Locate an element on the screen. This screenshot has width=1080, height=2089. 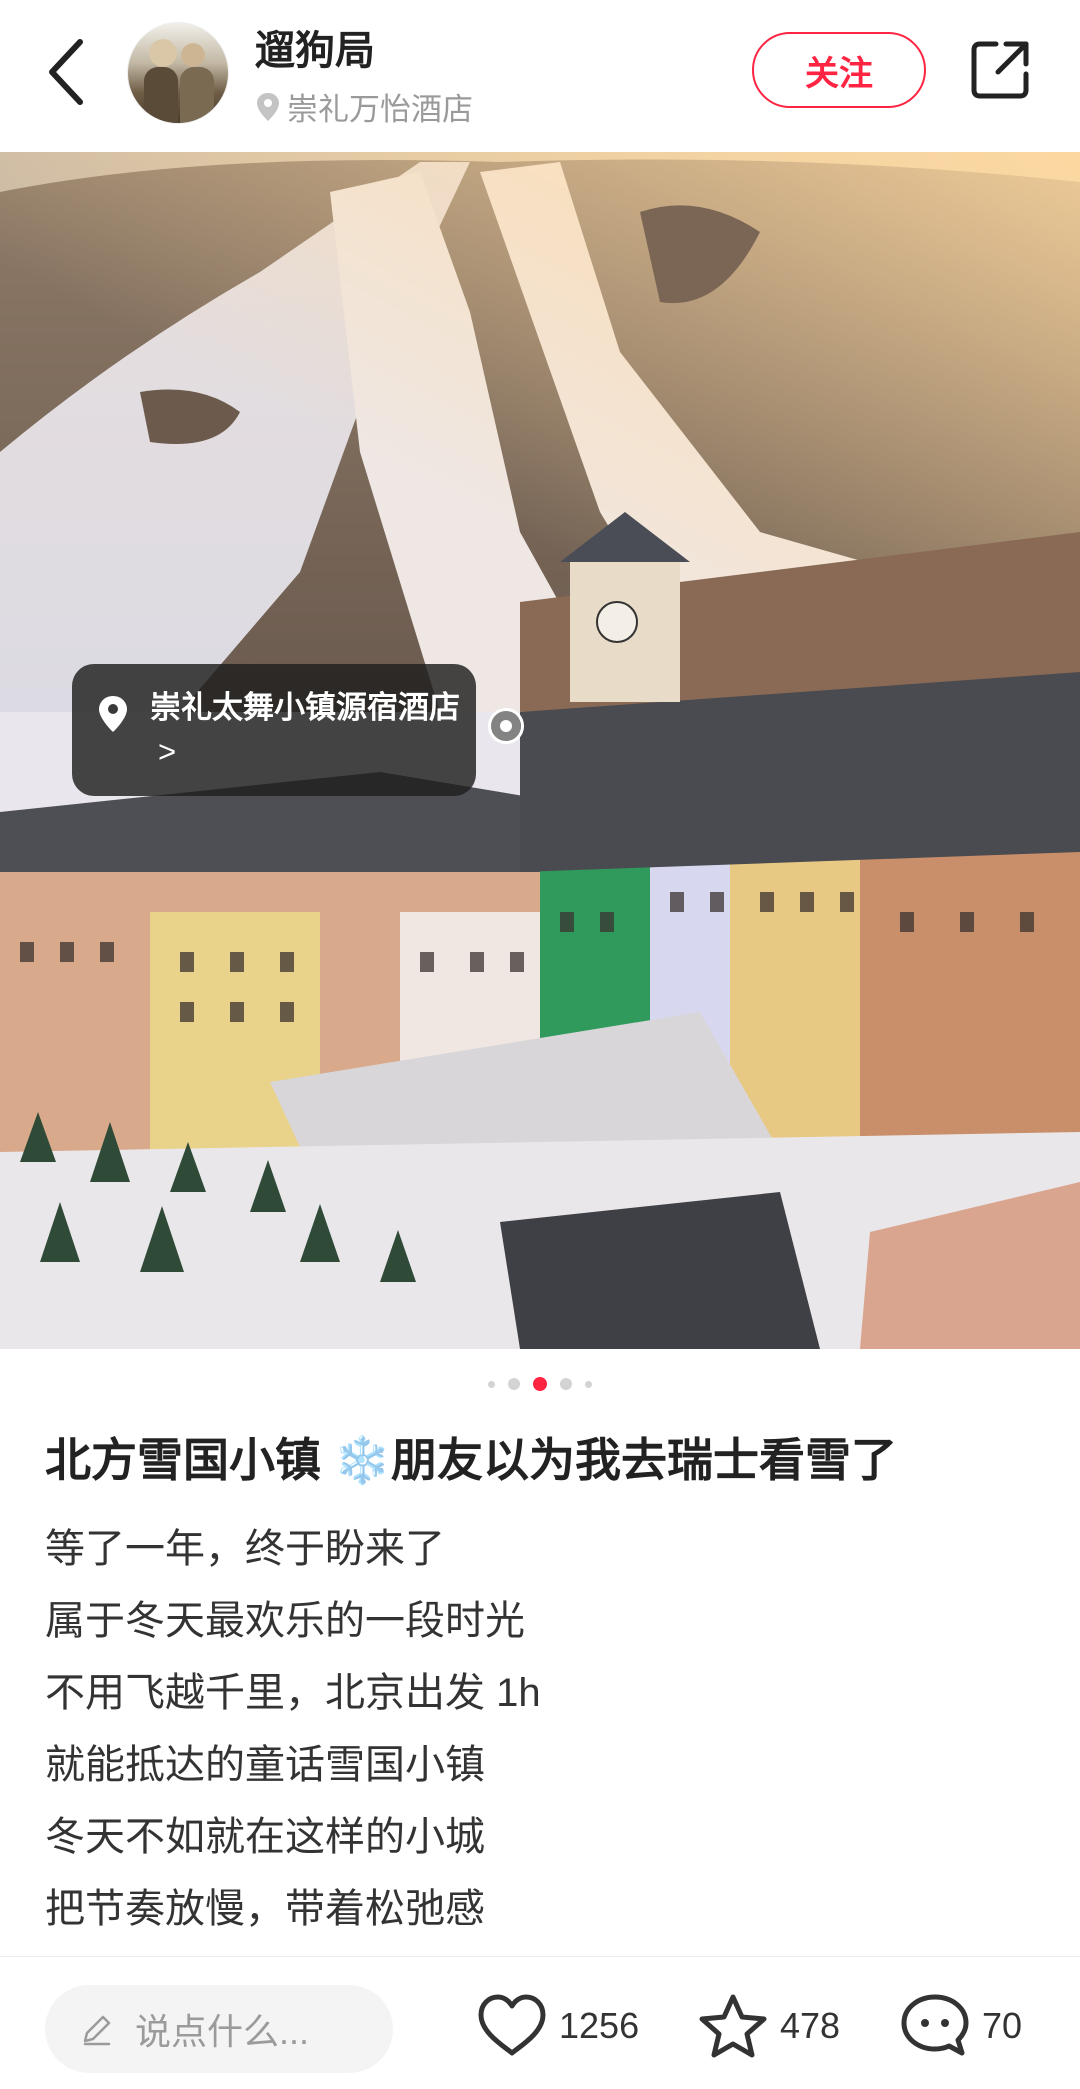
avatar is located at coordinates (178, 73).